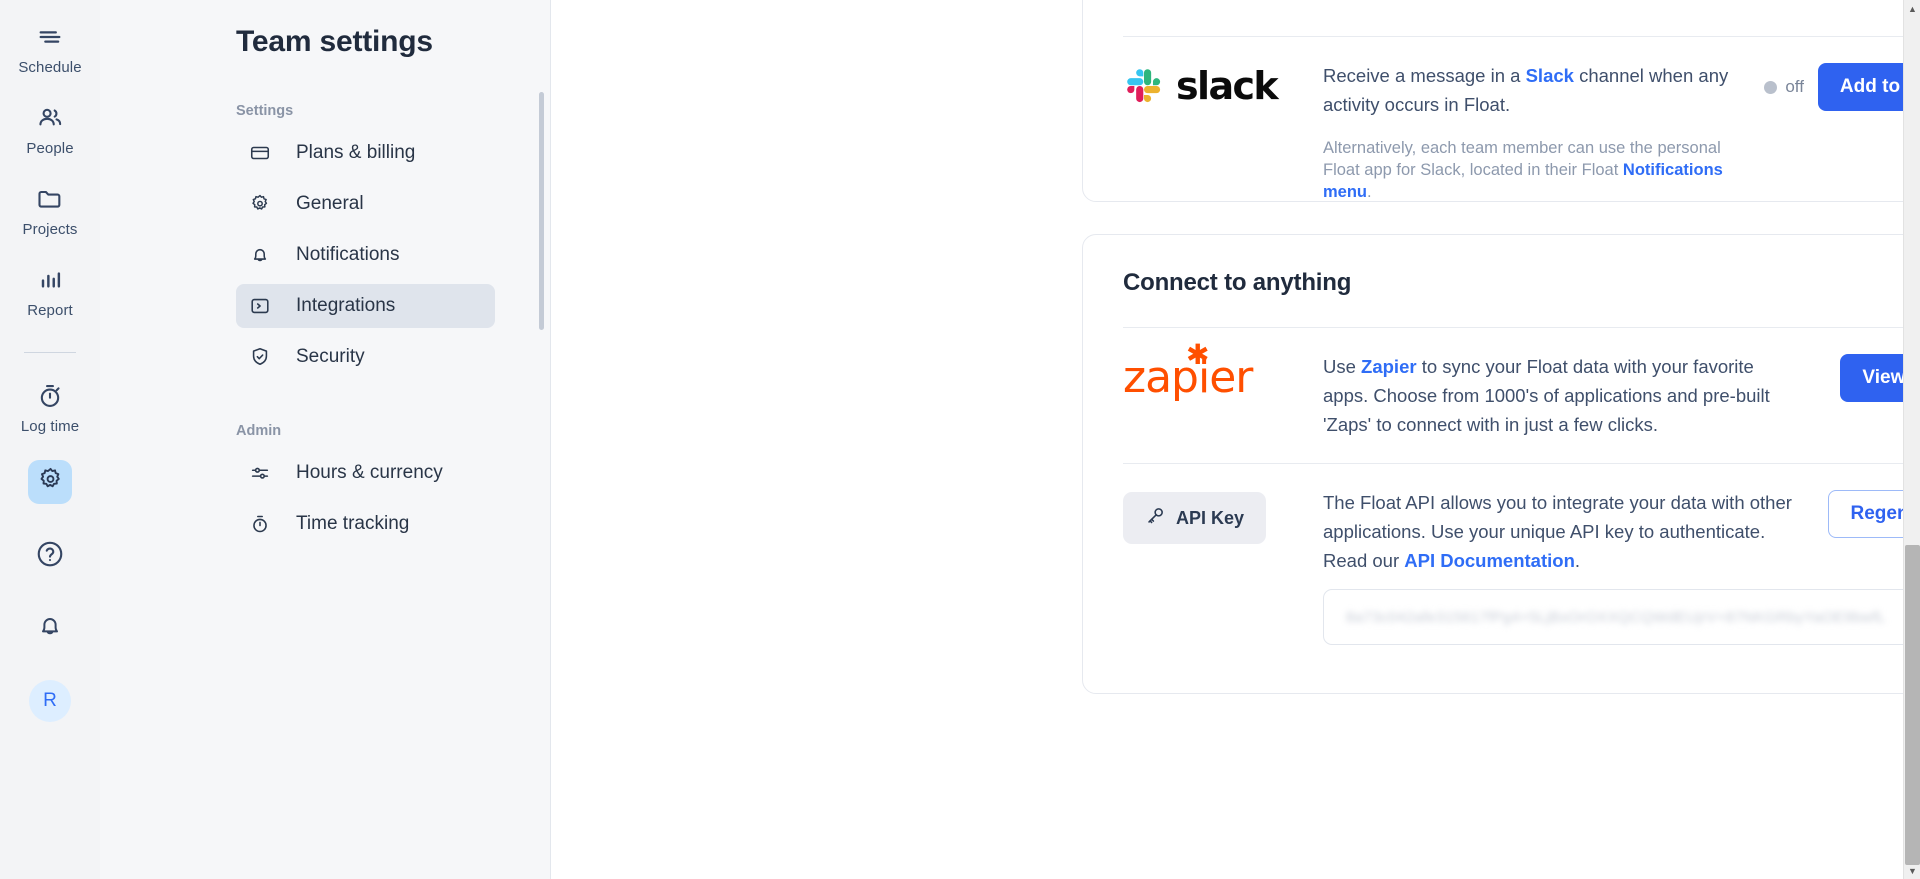 The height and width of the screenshot is (879, 1920). I want to click on sidebar-item-security: Security, so click(365, 357).